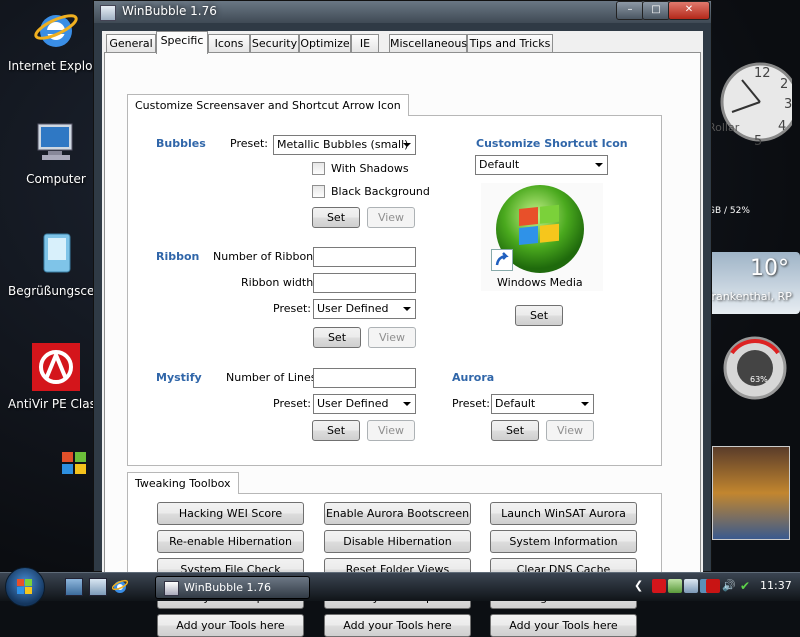  What do you see at coordinates (380, 191) in the screenshot?
I see `black-background-label: Black Background` at bounding box center [380, 191].